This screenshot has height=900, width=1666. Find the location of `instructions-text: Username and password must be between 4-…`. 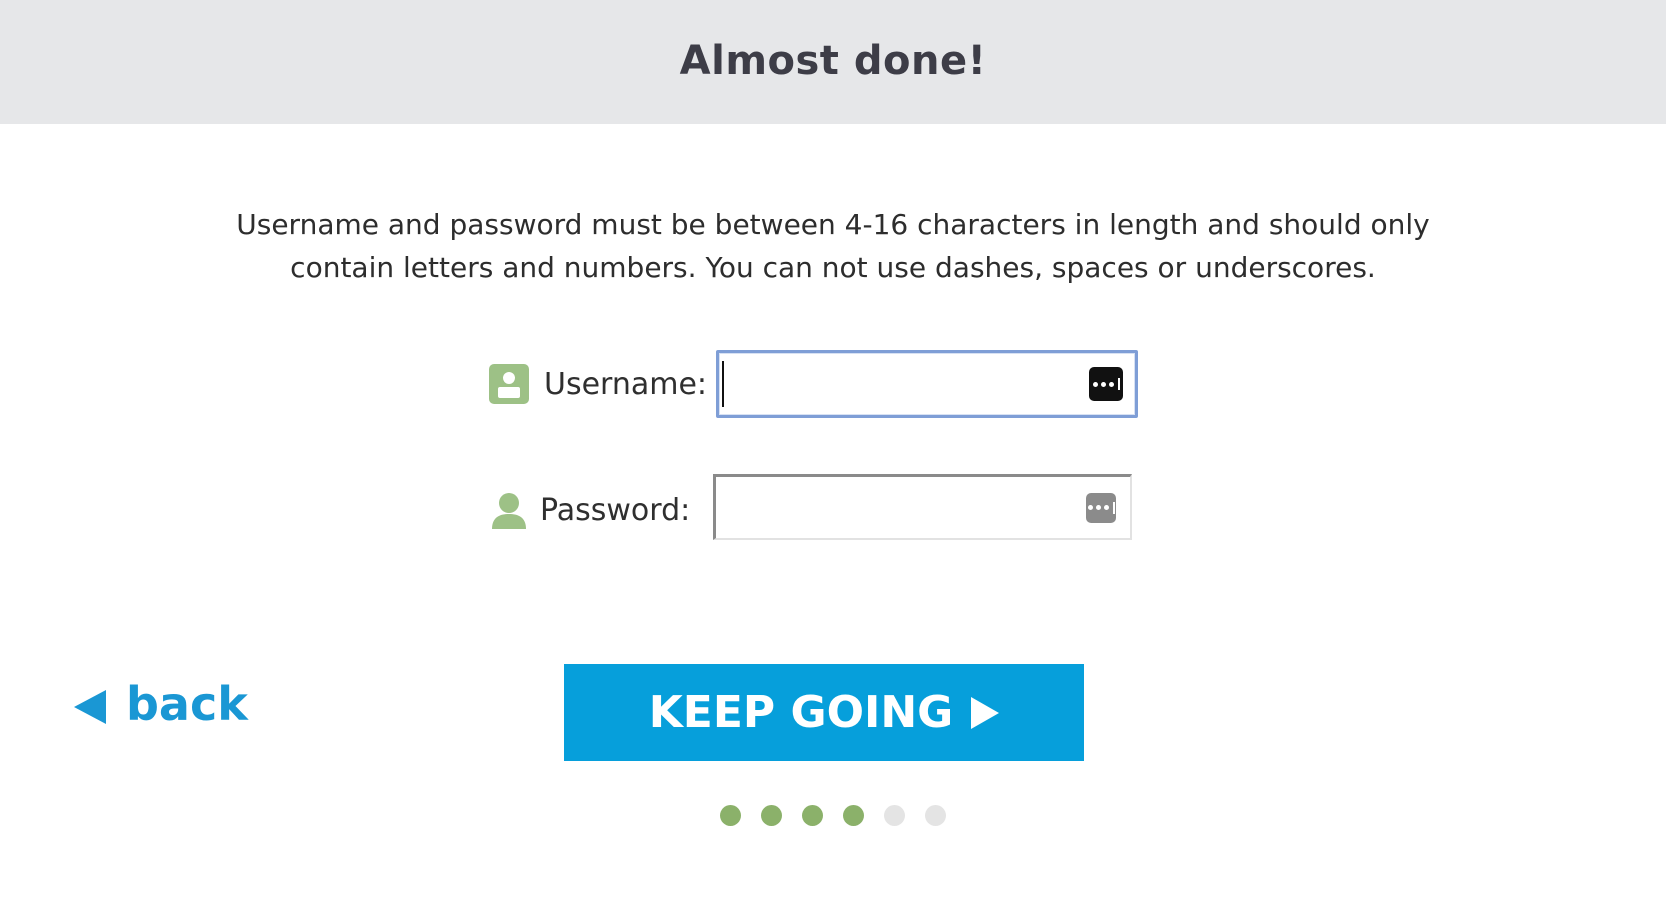

instructions-text: Username and password must be between 4-… is located at coordinates (833, 246).